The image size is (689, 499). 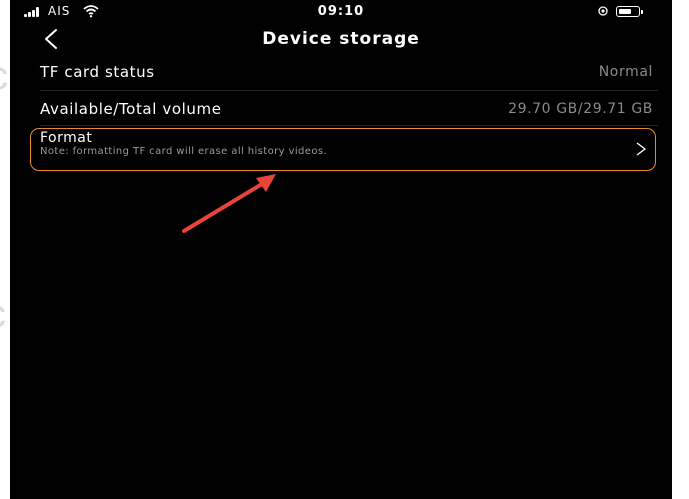 What do you see at coordinates (229, 203) in the screenshot?
I see `annotation-arrow-icon` at bounding box center [229, 203].